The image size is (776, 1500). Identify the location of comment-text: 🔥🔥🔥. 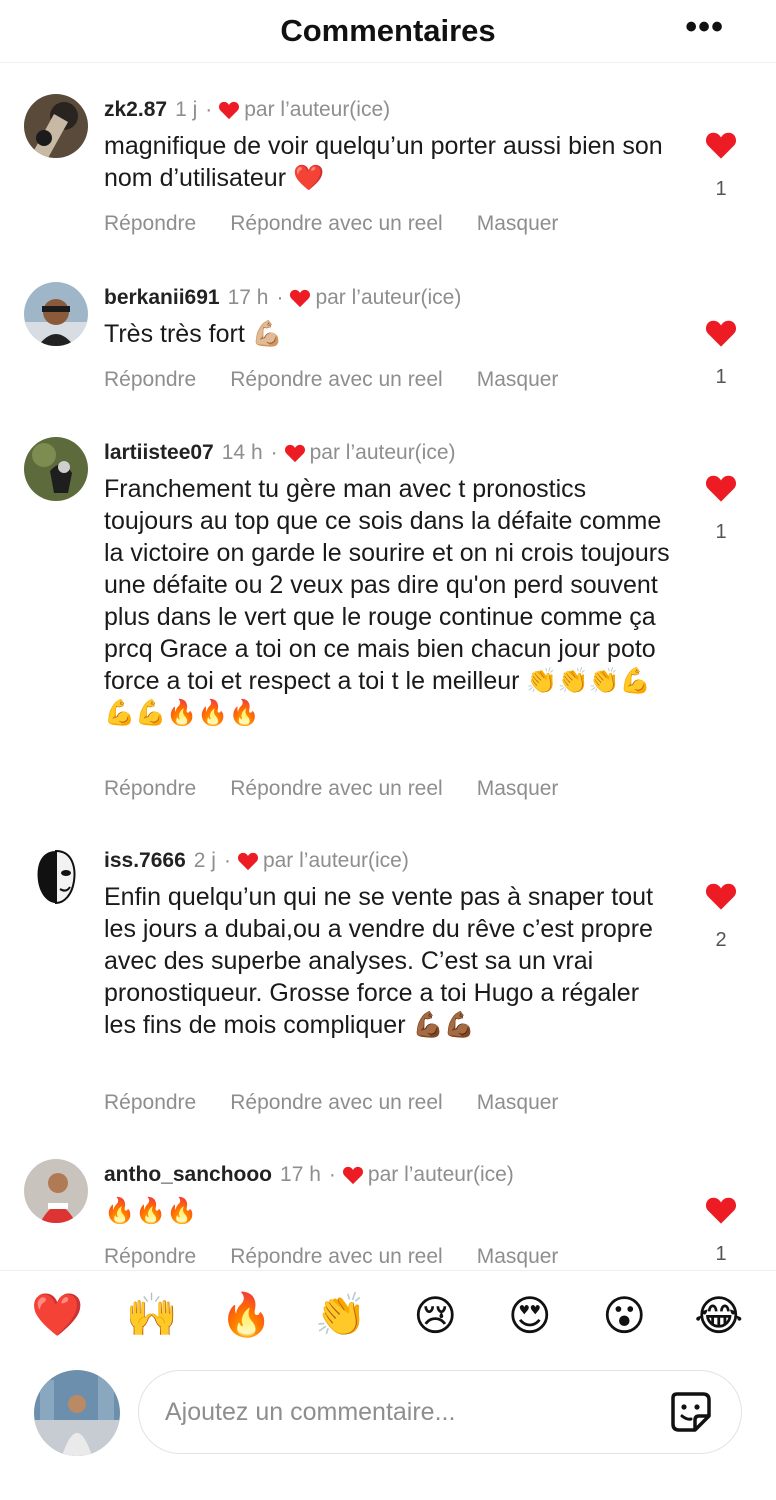
(151, 1211).